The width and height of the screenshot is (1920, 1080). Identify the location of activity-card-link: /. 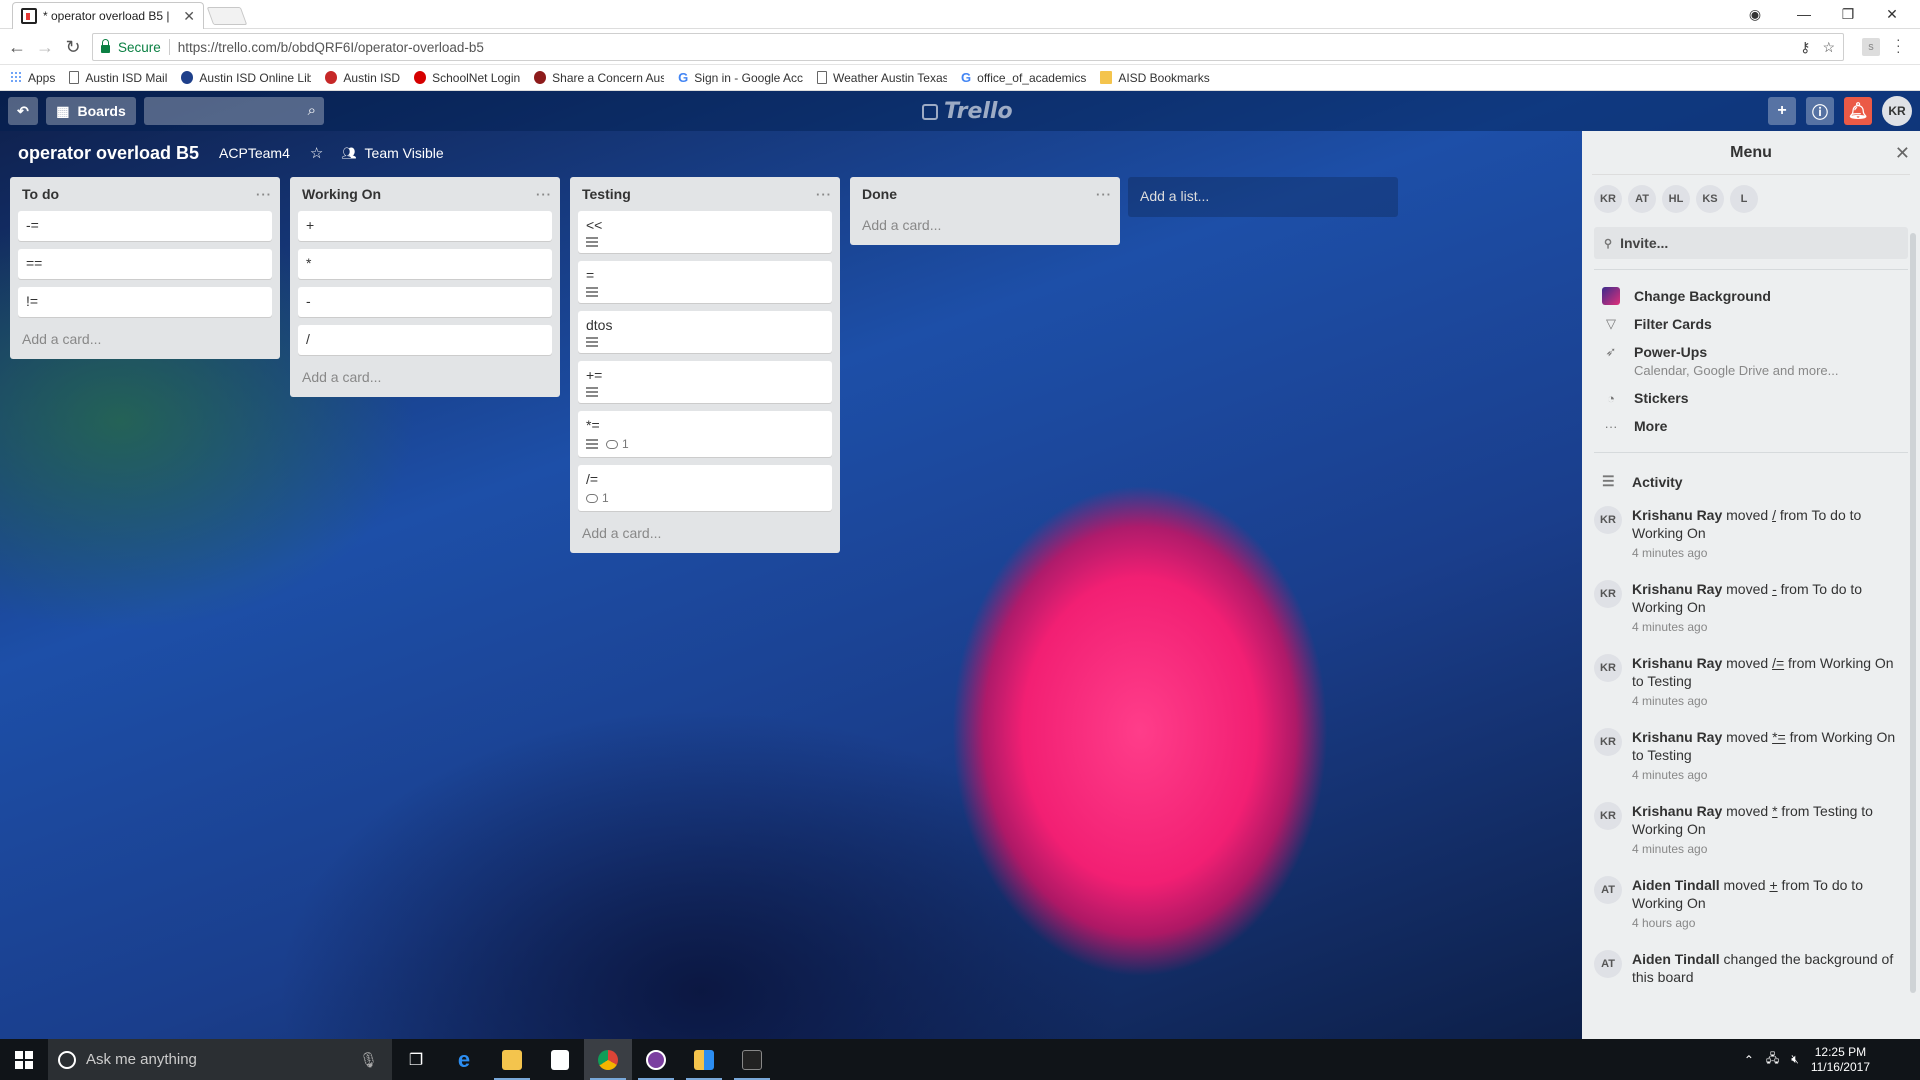
(1774, 515).